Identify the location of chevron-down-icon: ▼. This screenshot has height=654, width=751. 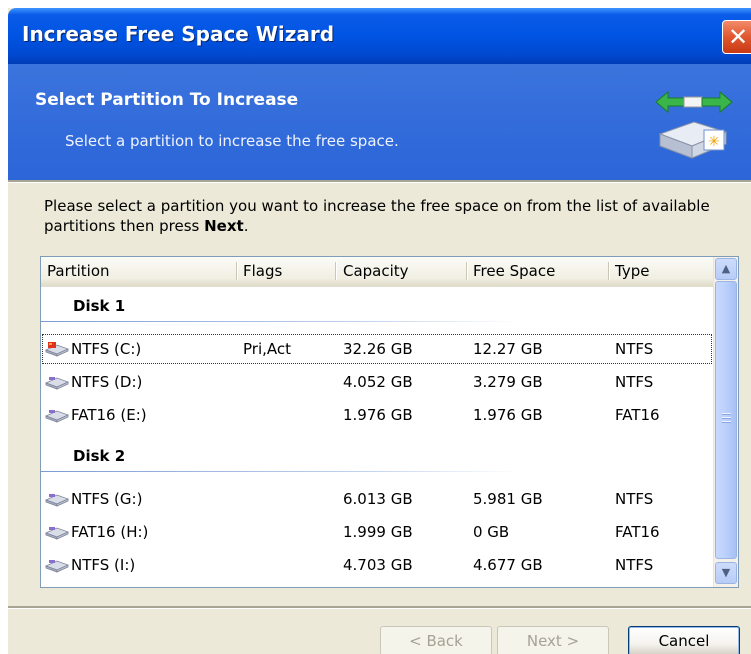
(726, 572).